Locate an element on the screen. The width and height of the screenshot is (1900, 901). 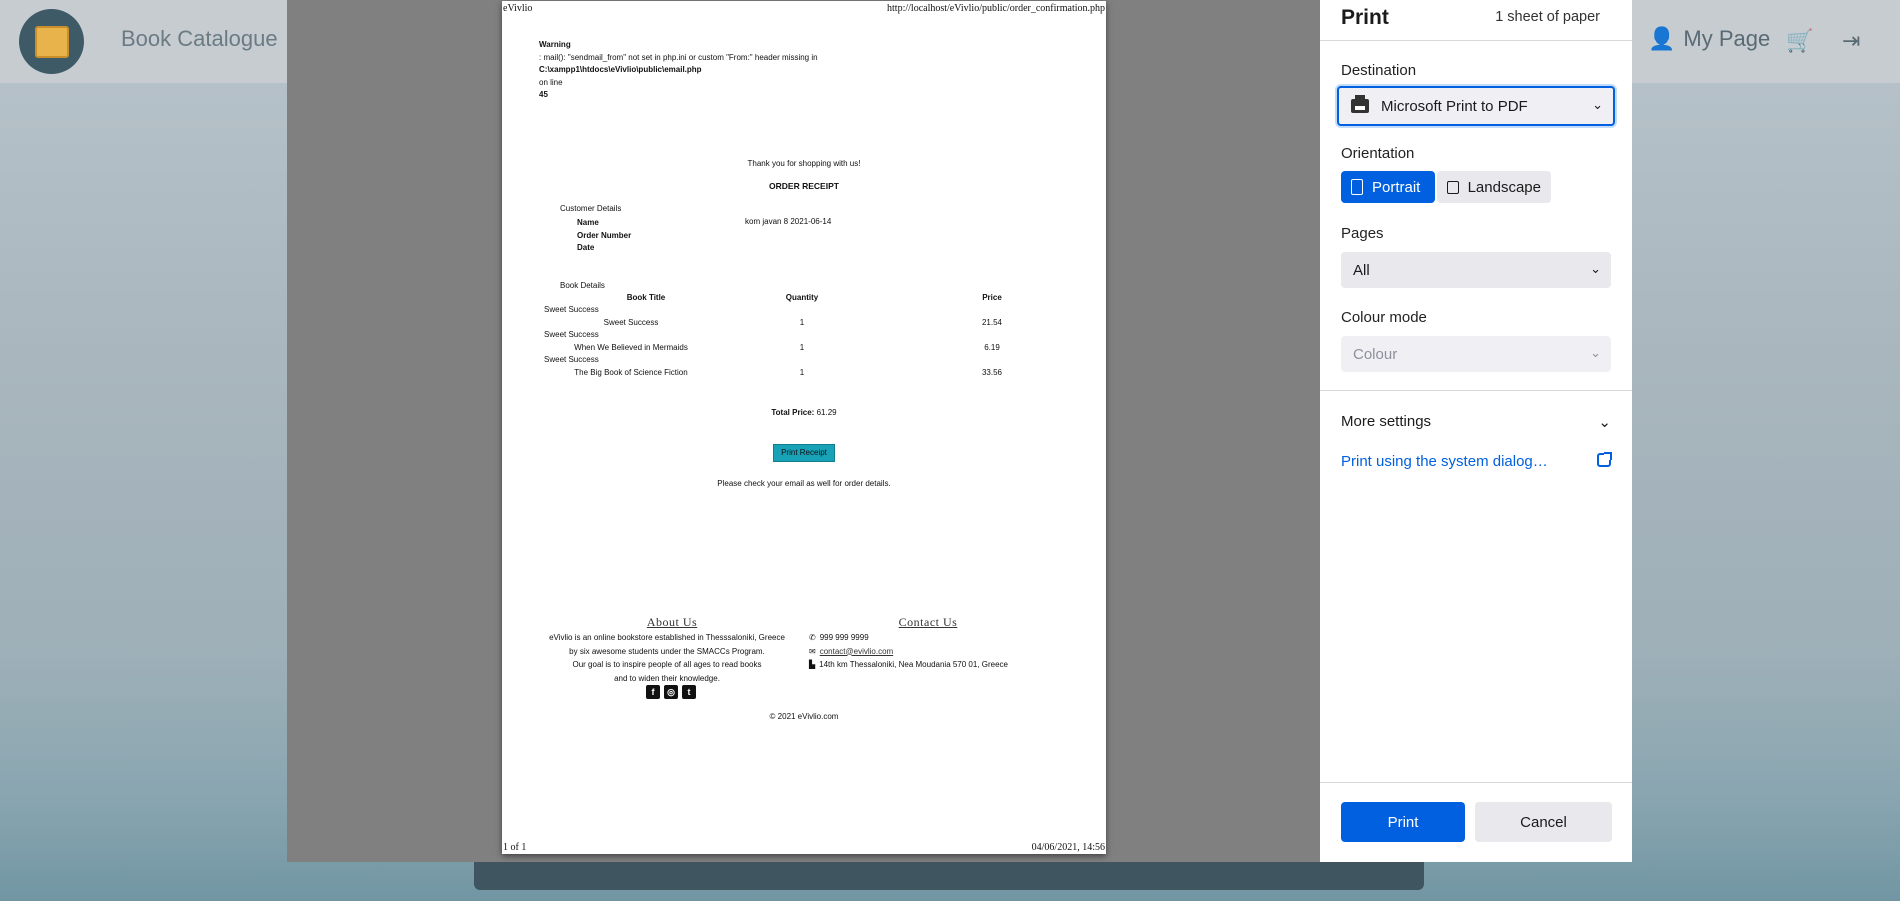
customer-labels: Name Order Number Date is located at coordinates (604, 236).